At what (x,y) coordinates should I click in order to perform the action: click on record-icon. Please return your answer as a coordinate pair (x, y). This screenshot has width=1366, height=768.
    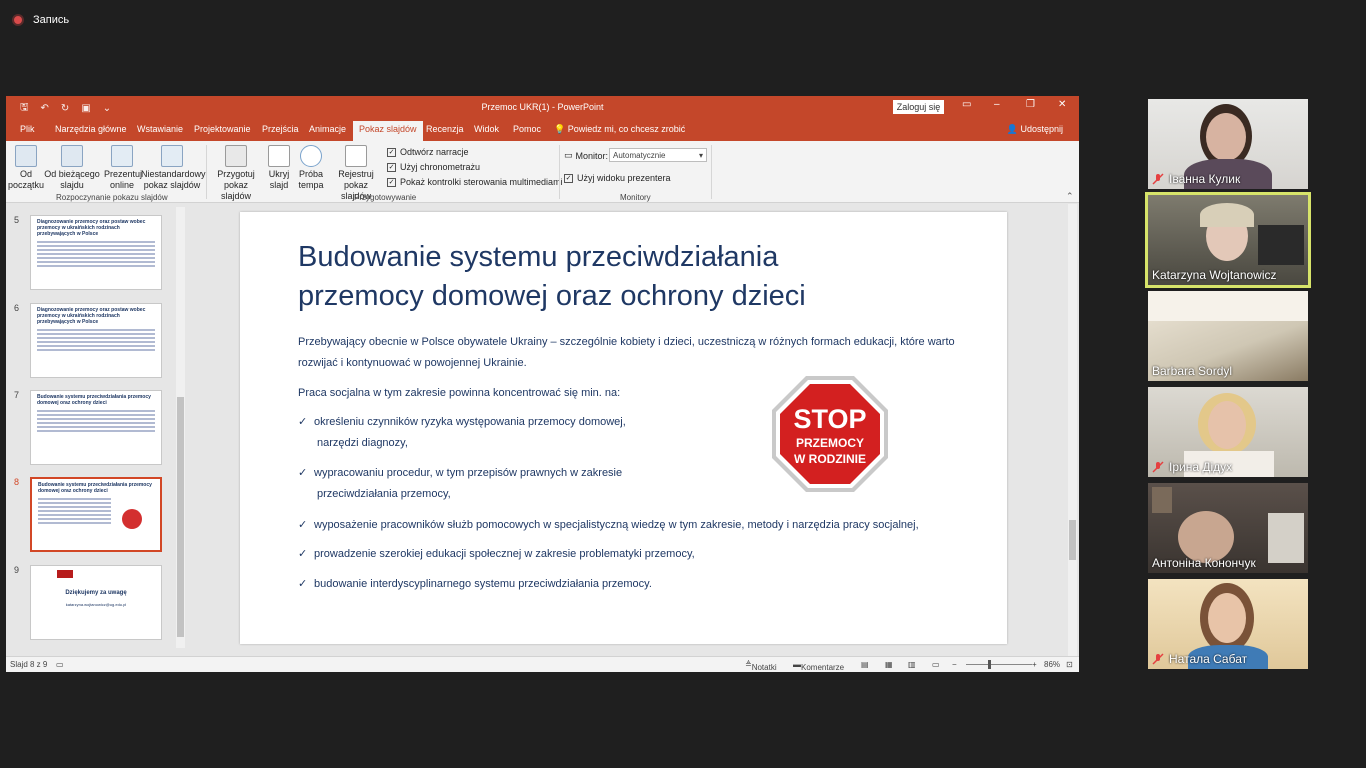
    Looking at the image, I should click on (18, 20).